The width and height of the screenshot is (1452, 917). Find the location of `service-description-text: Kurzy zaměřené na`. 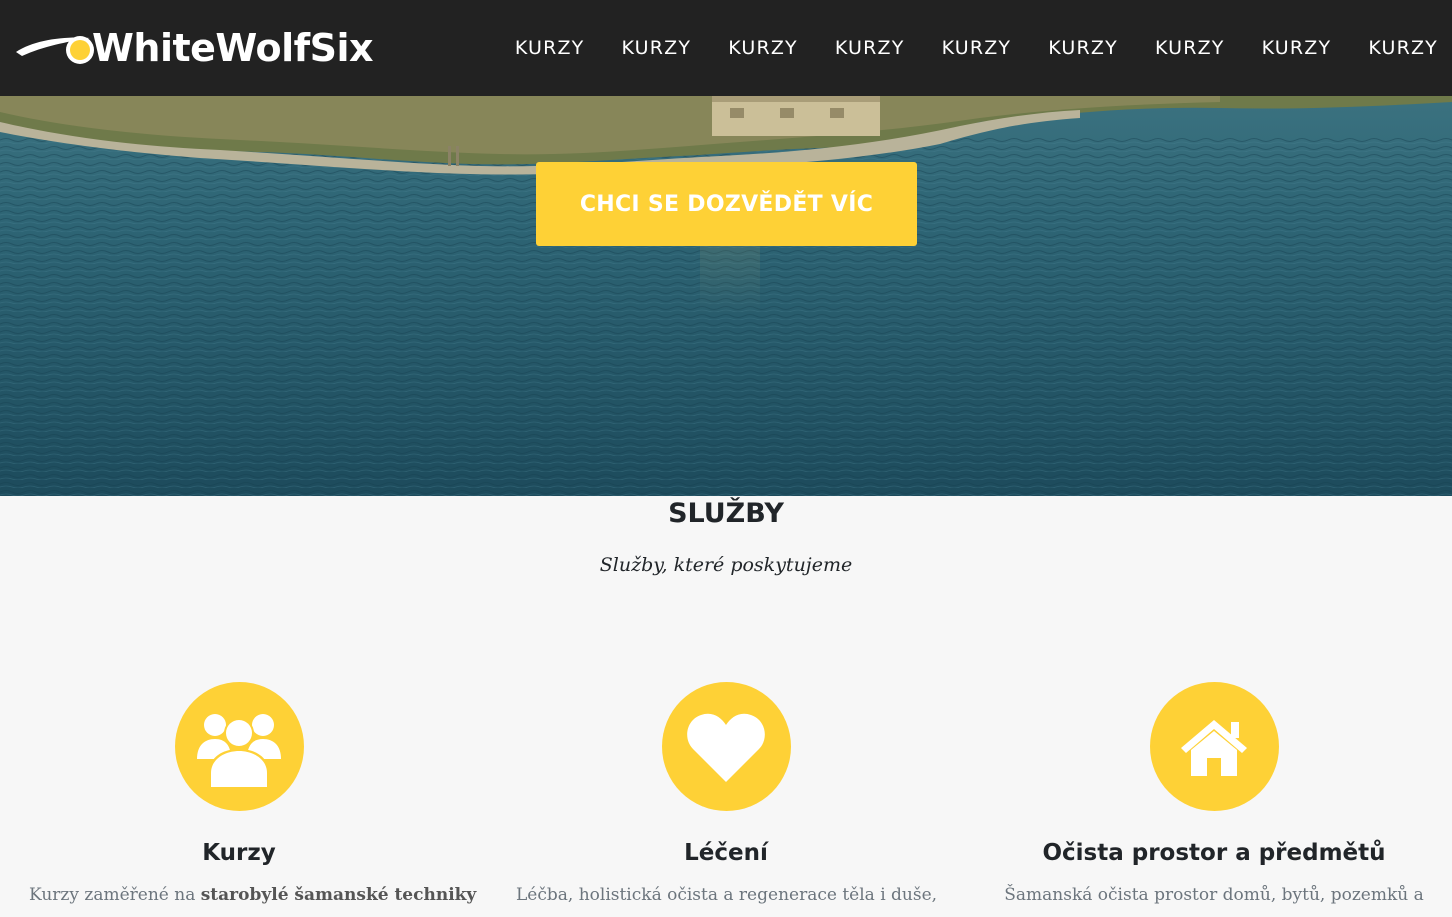

service-description-text: Kurzy zaměřené na is located at coordinates (115, 895).